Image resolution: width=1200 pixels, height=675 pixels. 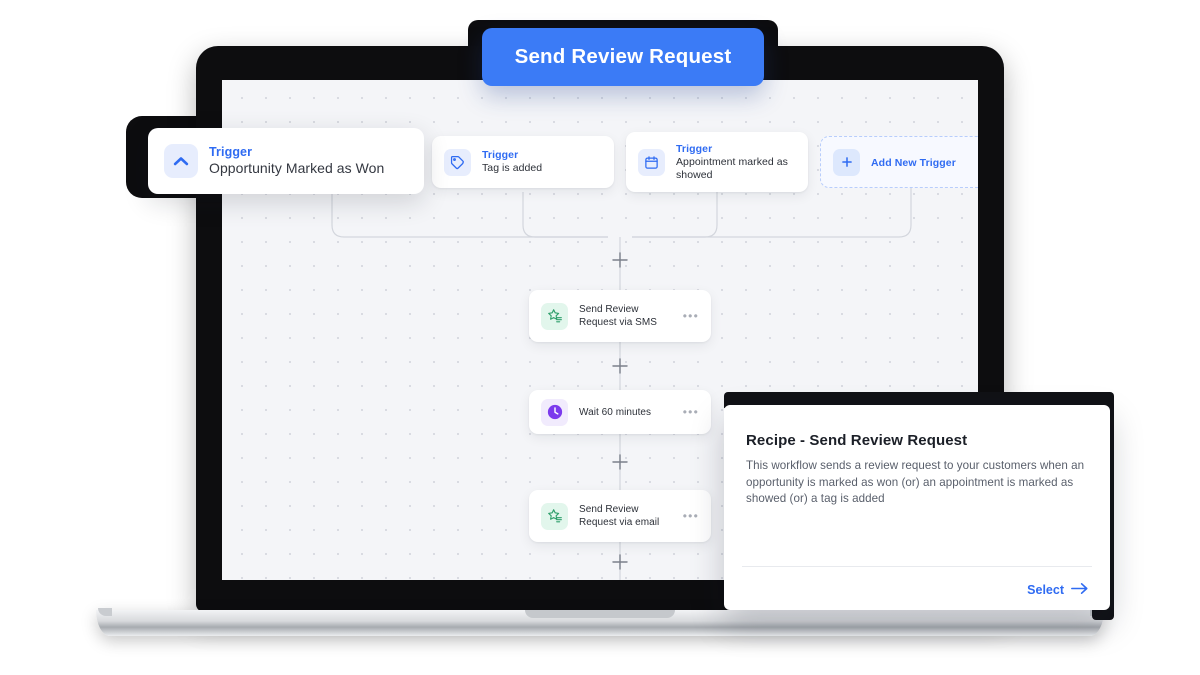 What do you see at coordinates (732, 168) in the screenshot?
I see `trigger-name: Appointment marked as showed` at bounding box center [732, 168].